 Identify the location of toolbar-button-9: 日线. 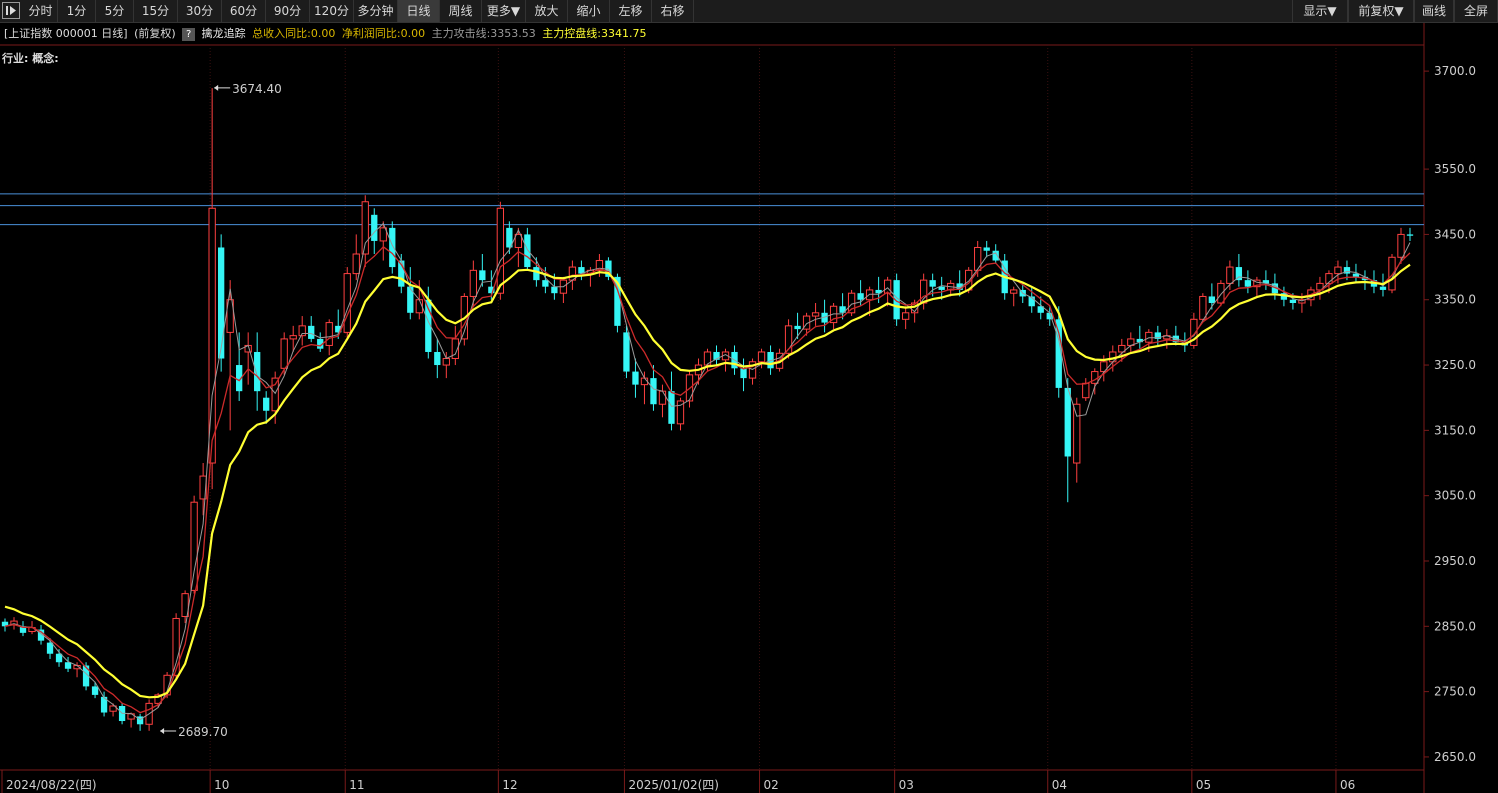
(419, 11).